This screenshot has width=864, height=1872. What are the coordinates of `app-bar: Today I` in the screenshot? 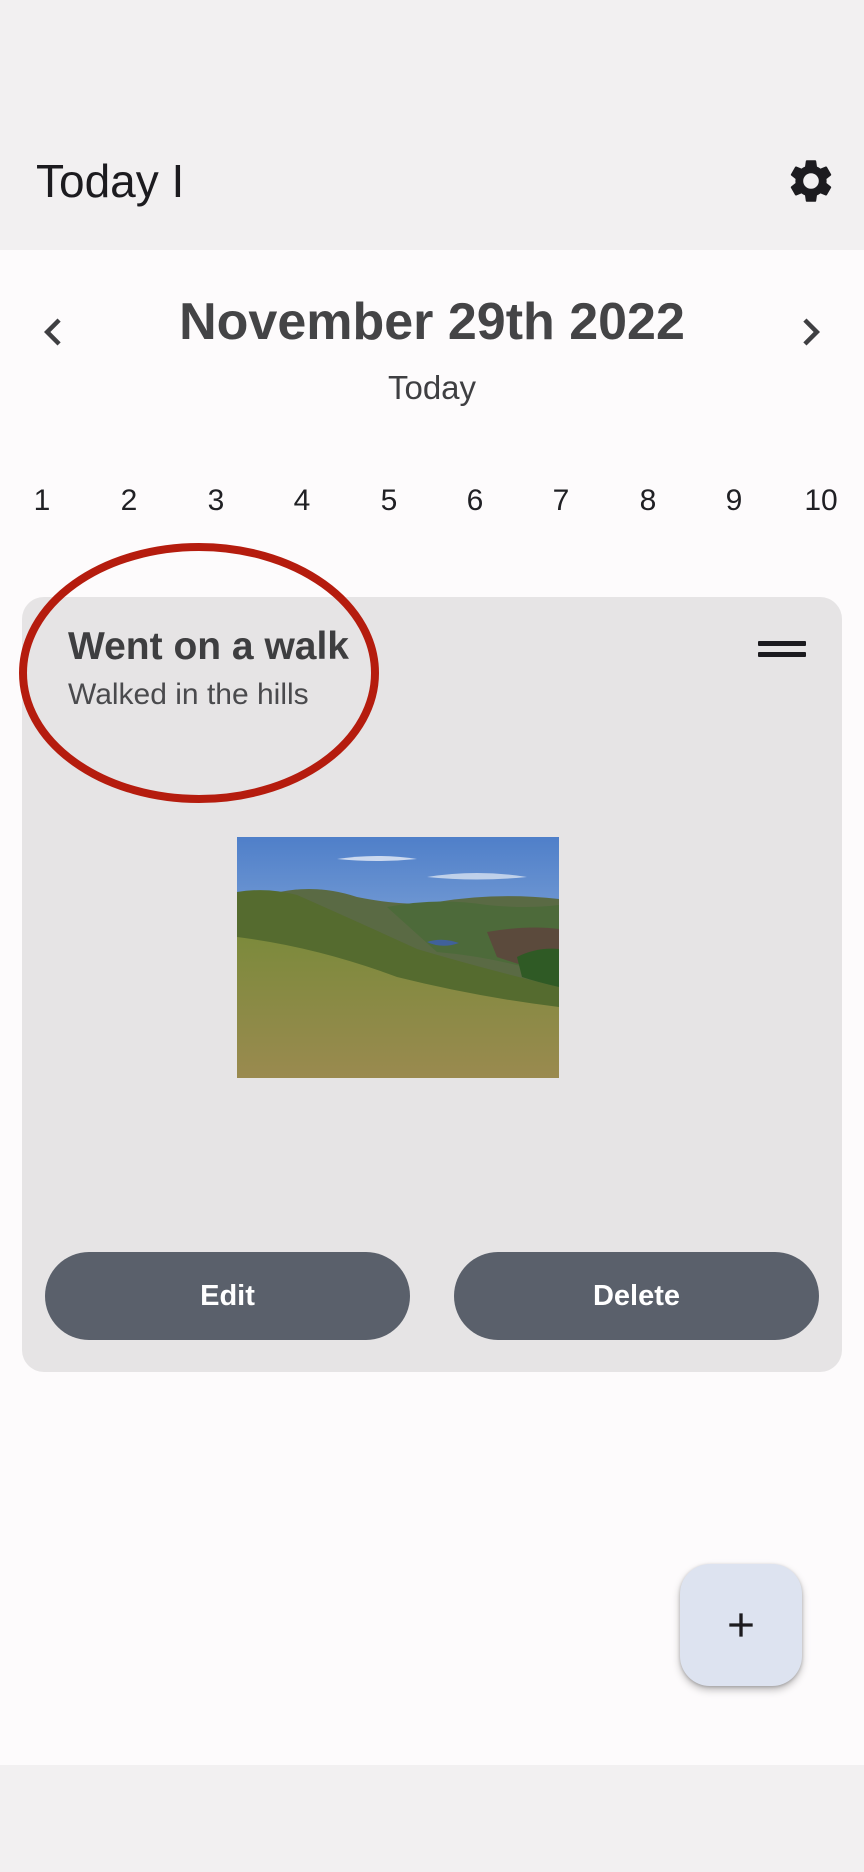 It's located at (432, 125).